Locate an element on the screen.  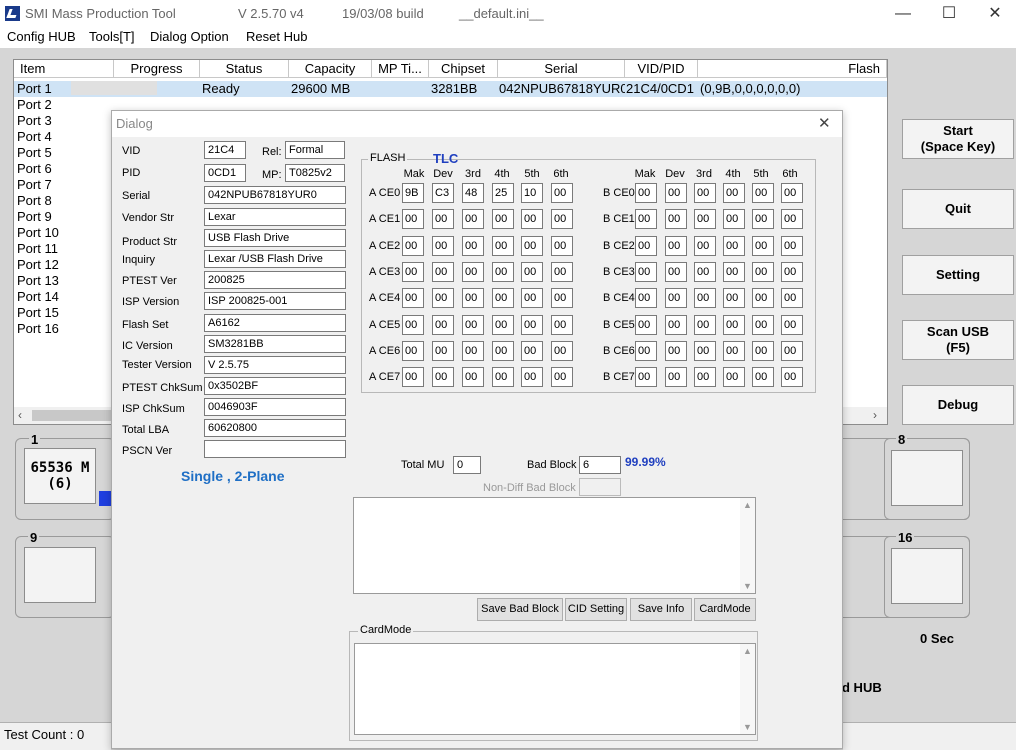
b-ce7-cell-0: 00 is located at coordinates (646, 377).